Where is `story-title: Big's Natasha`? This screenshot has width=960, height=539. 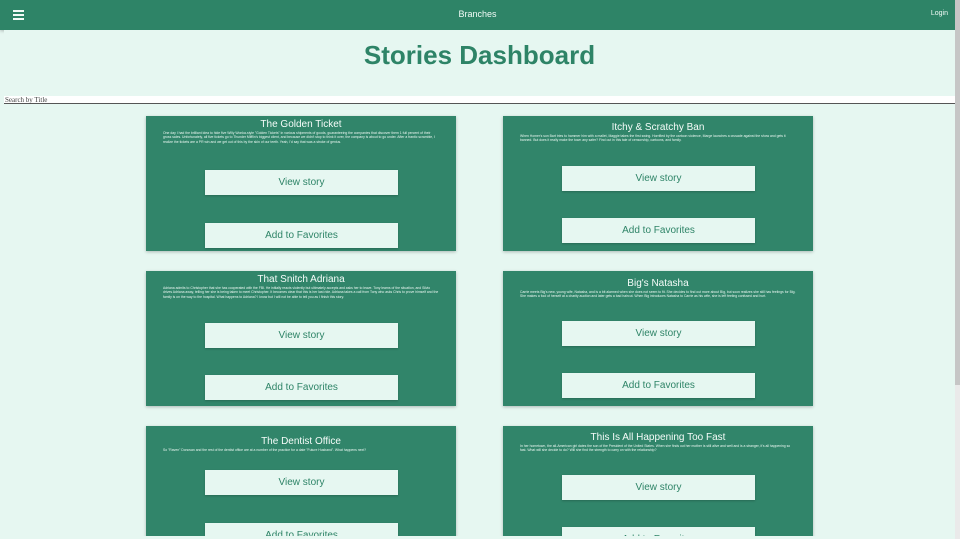 story-title: Big's Natasha is located at coordinates (658, 283).